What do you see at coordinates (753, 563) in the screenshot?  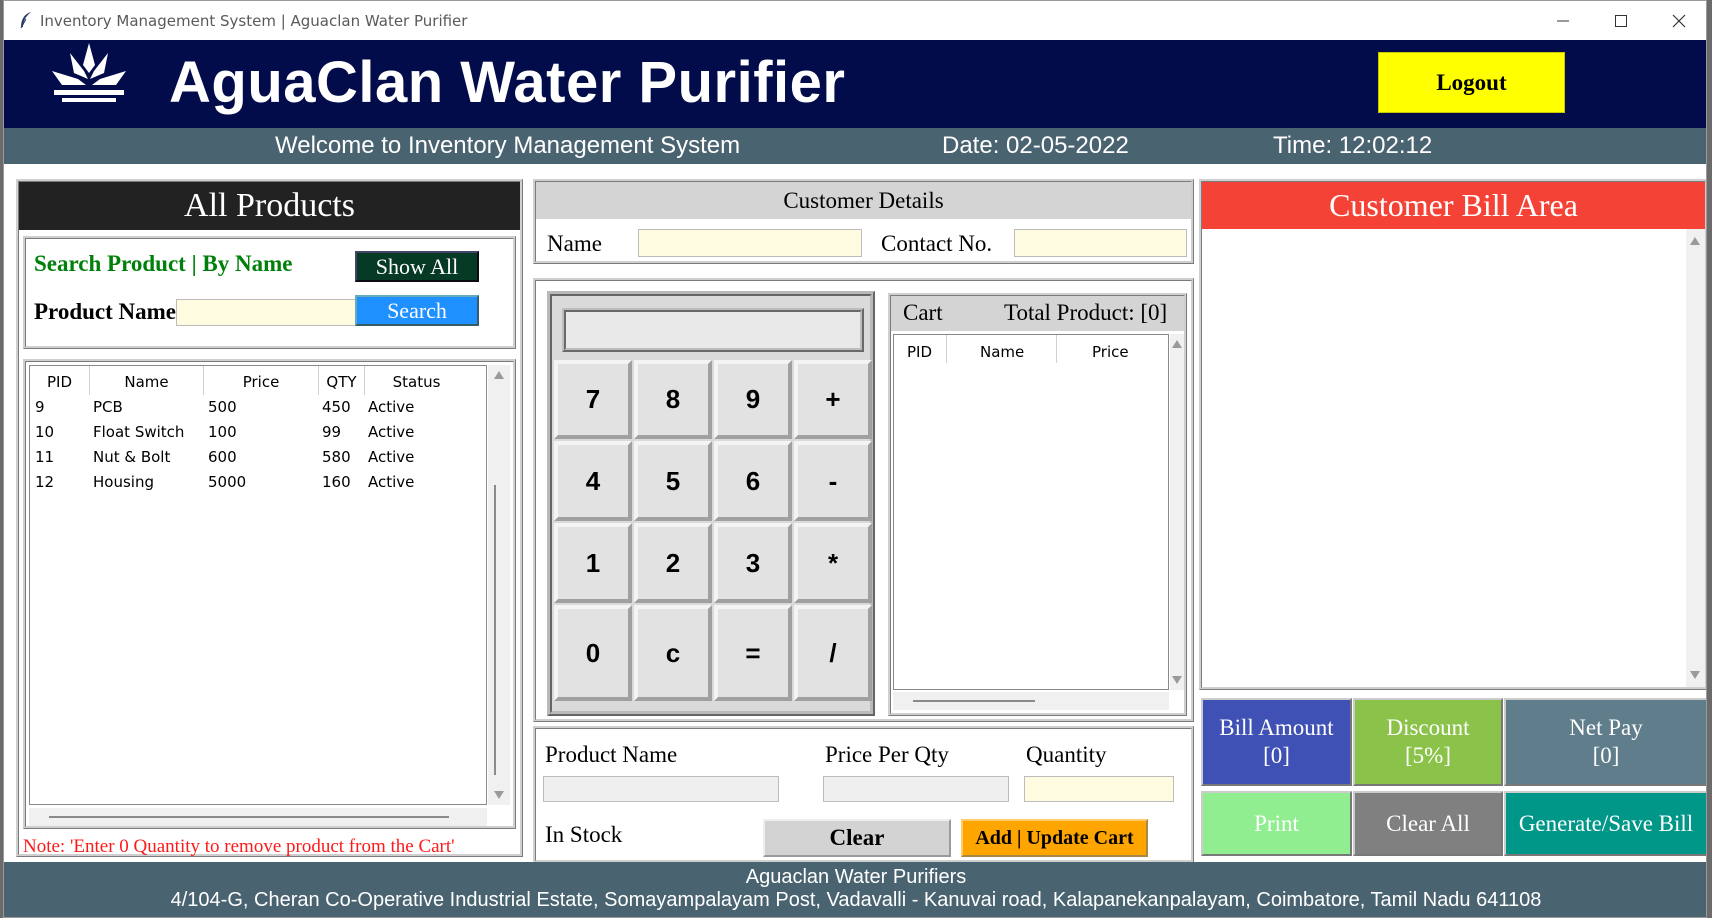 I see `calc-key-3: 3` at bounding box center [753, 563].